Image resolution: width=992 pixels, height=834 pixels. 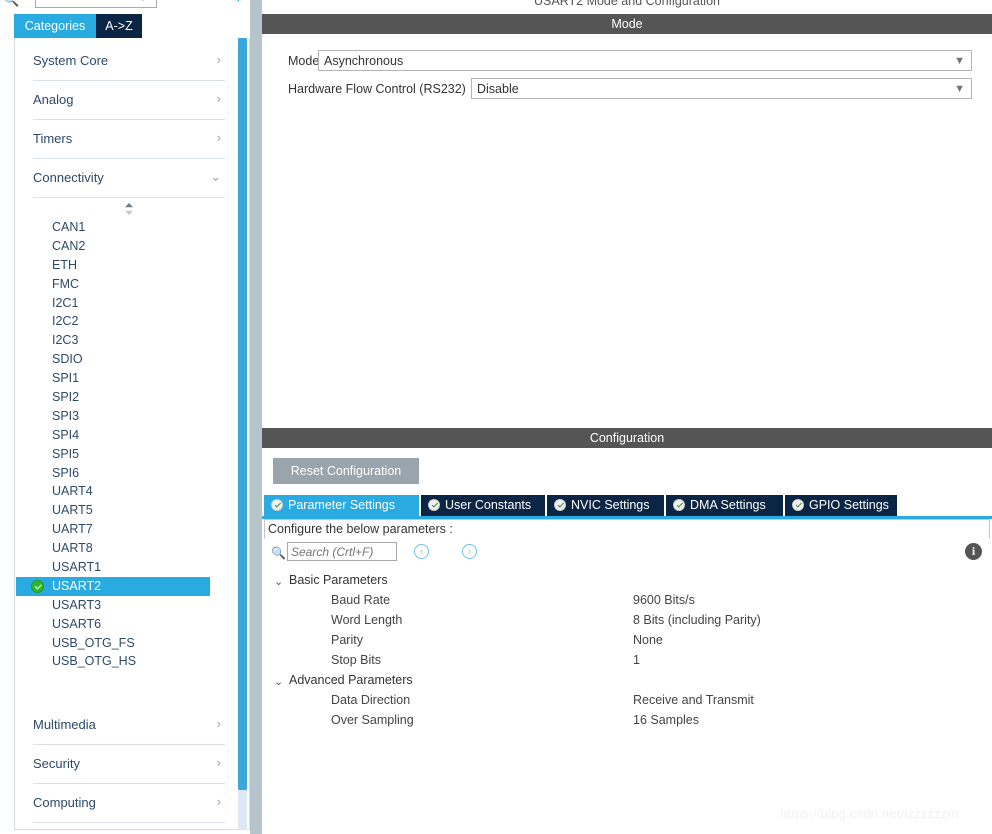 What do you see at coordinates (72, 529) in the screenshot?
I see `peripheral-label: UART7` at bounding box center [72, 529].